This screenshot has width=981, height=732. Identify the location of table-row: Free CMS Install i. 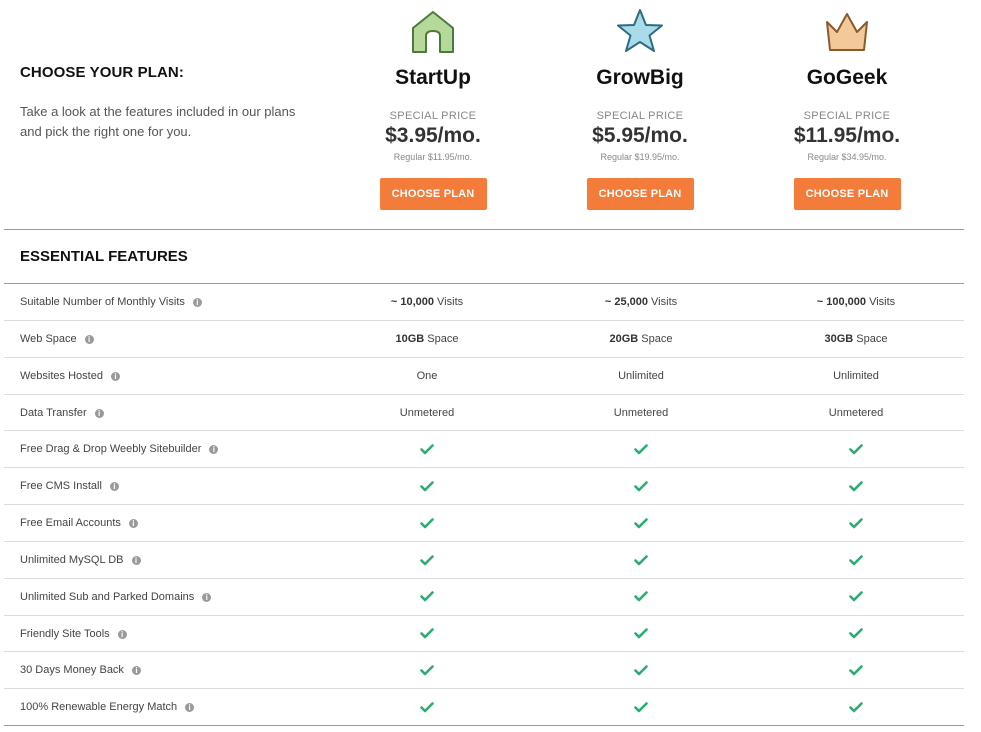
(484, 487).